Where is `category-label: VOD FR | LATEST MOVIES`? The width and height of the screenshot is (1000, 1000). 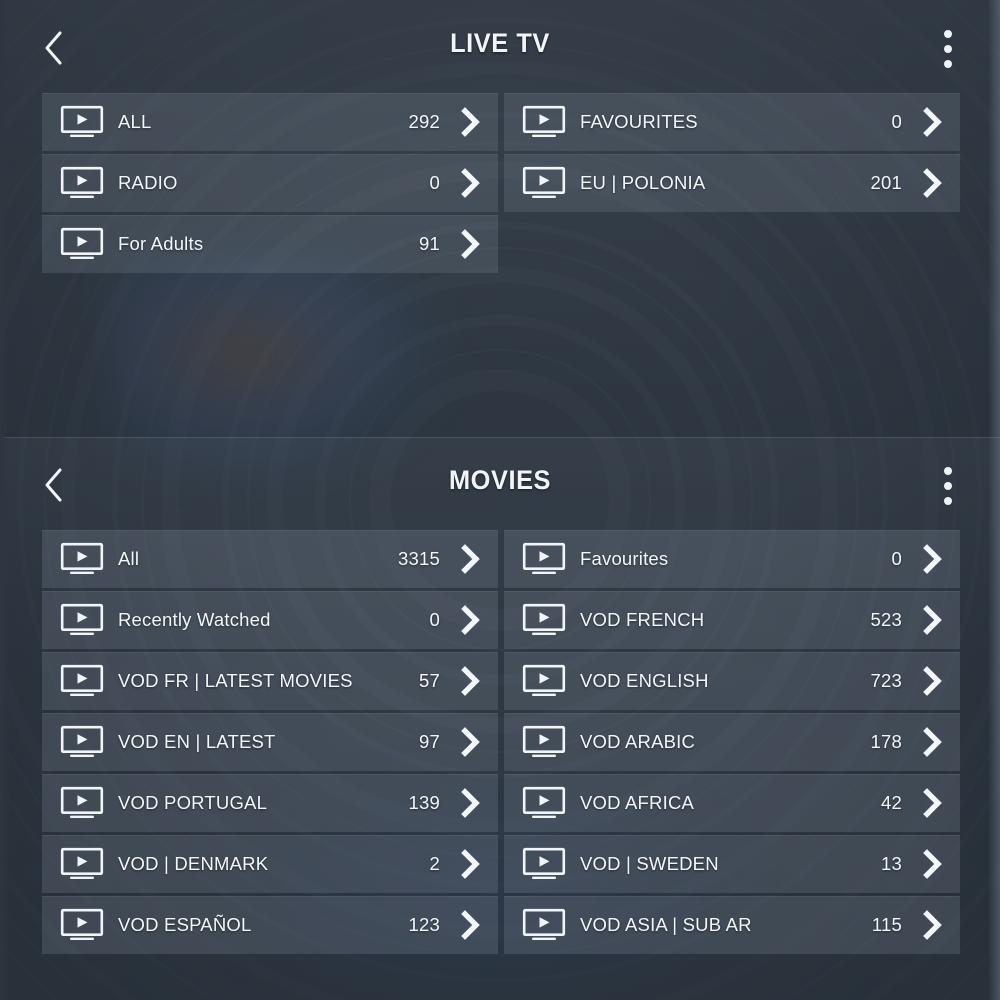
category-label: VOD FR | LATEST MOVIES is located at coordinates (235, 680).